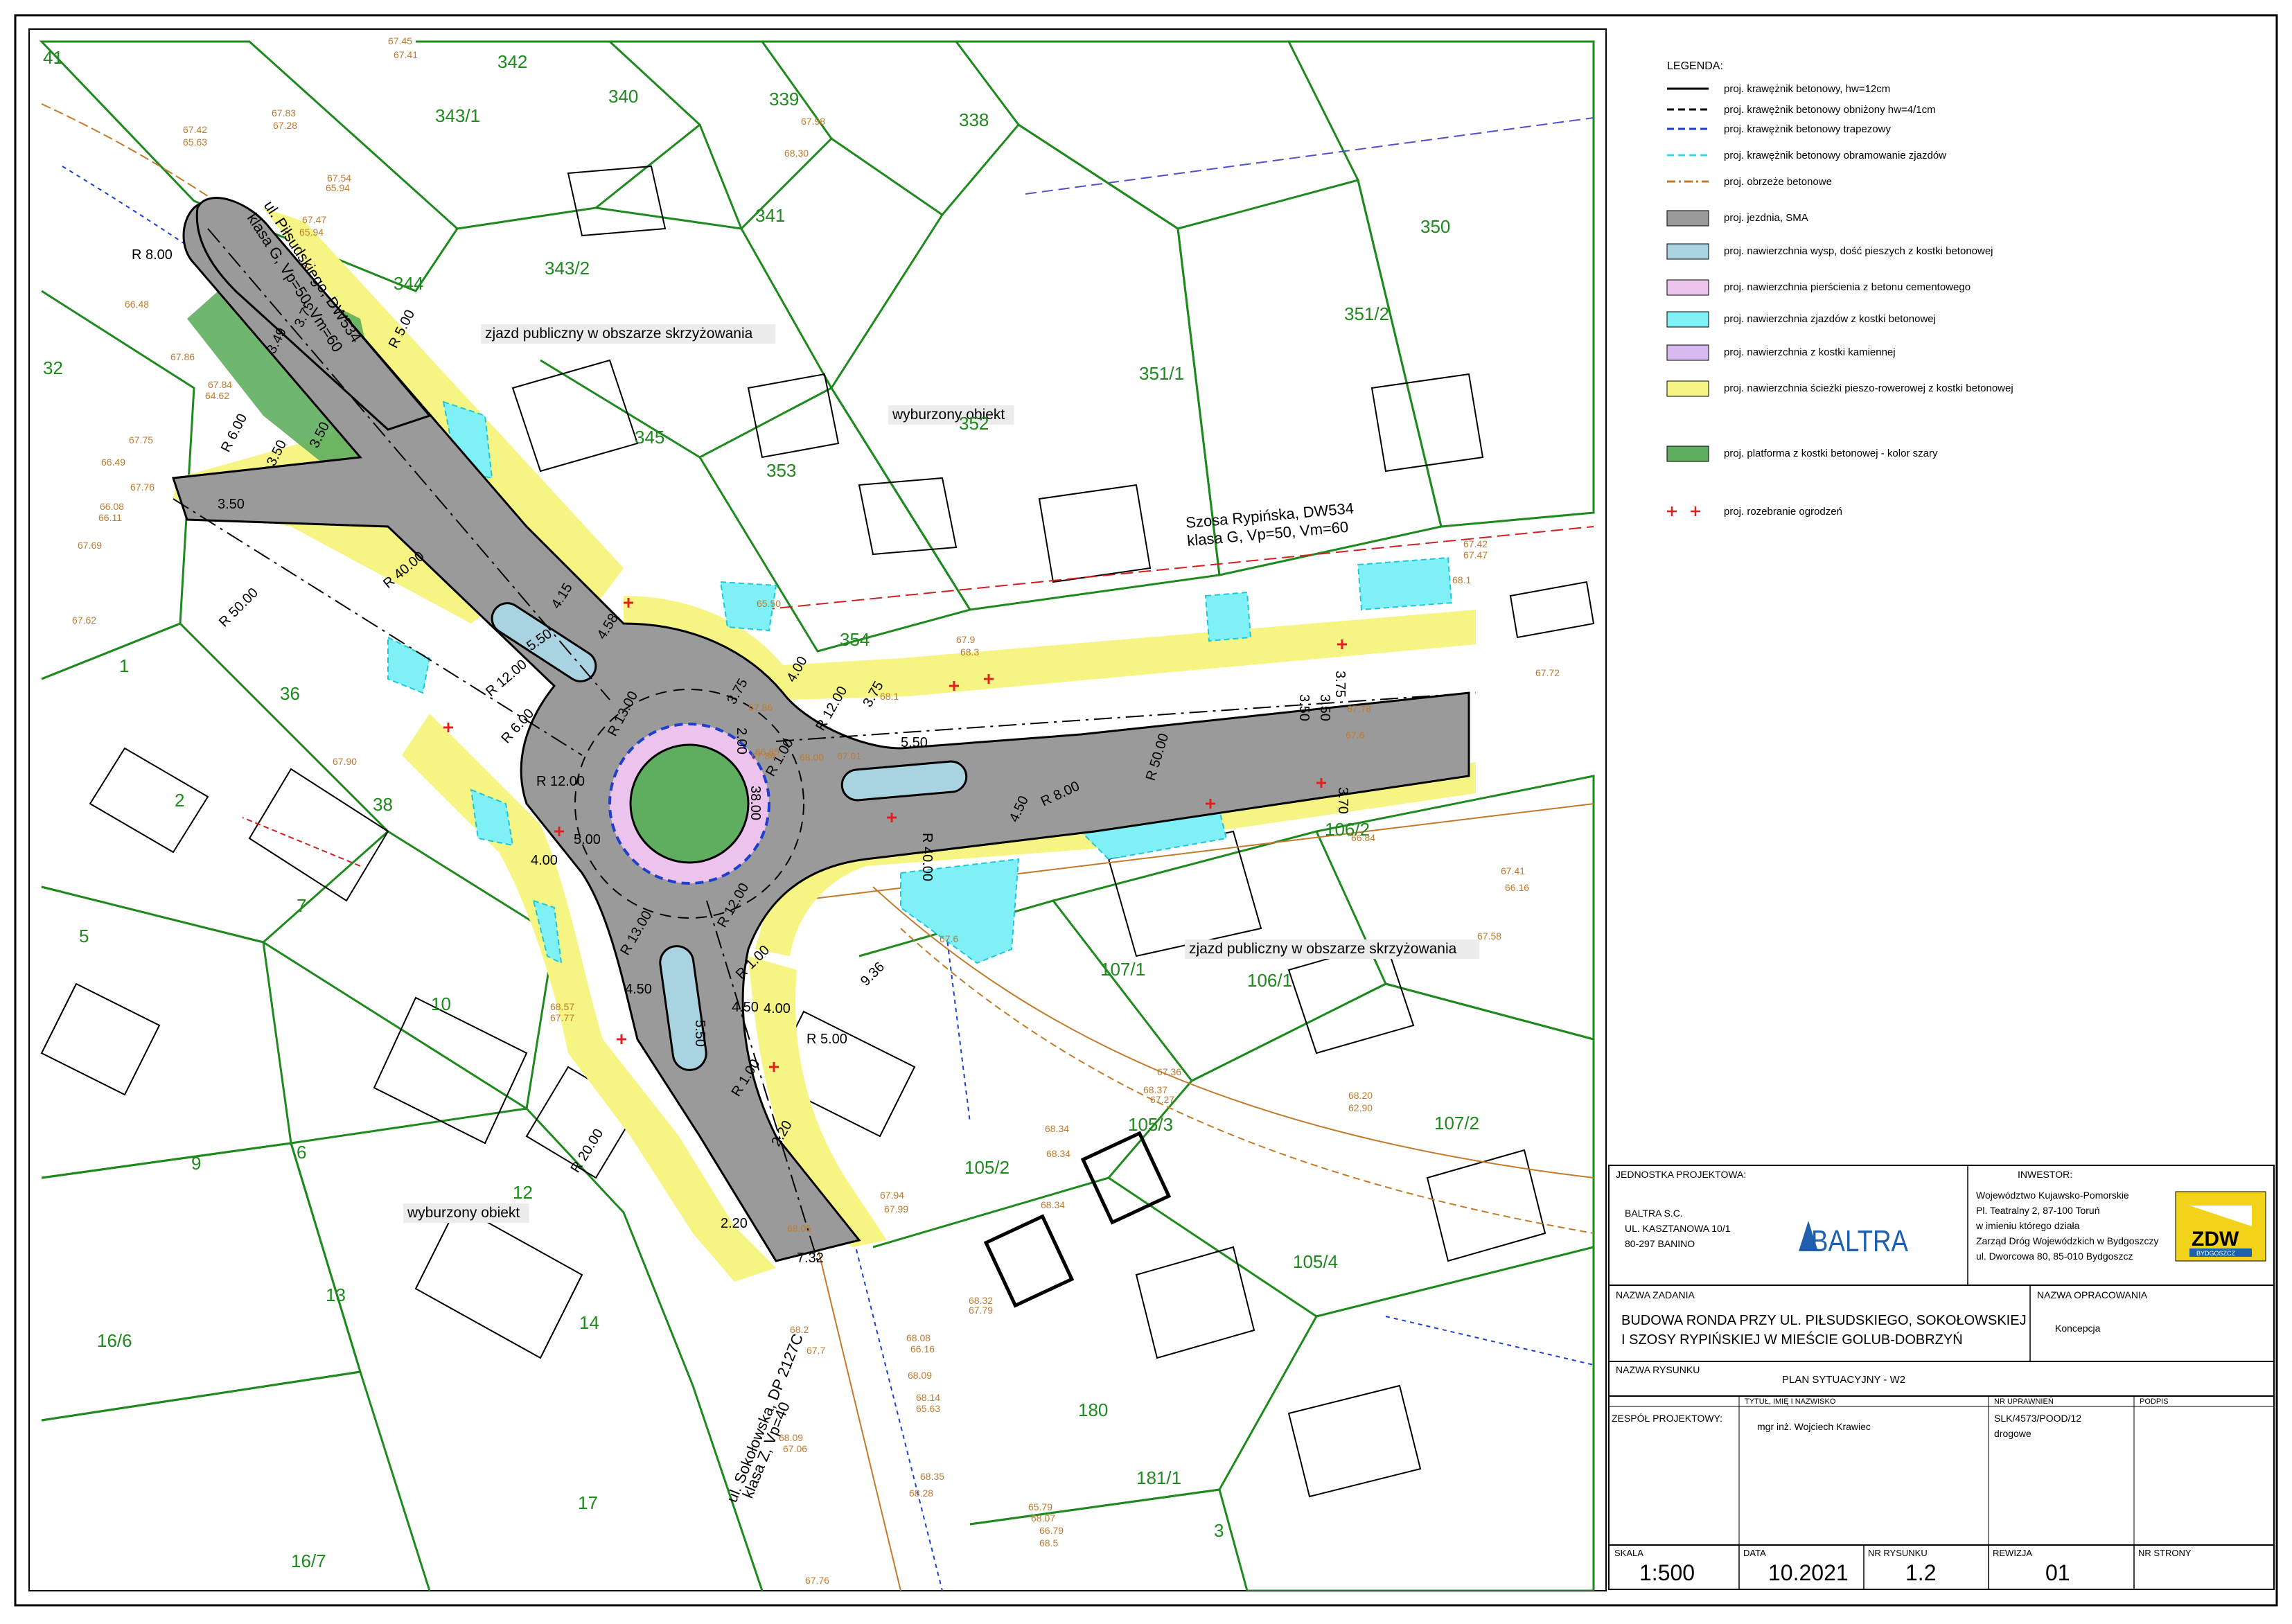  What do you see at coordinates (587, 839) in the screenshot?
I see `dimension-label: 5.00` at bounding box center [587, 839].